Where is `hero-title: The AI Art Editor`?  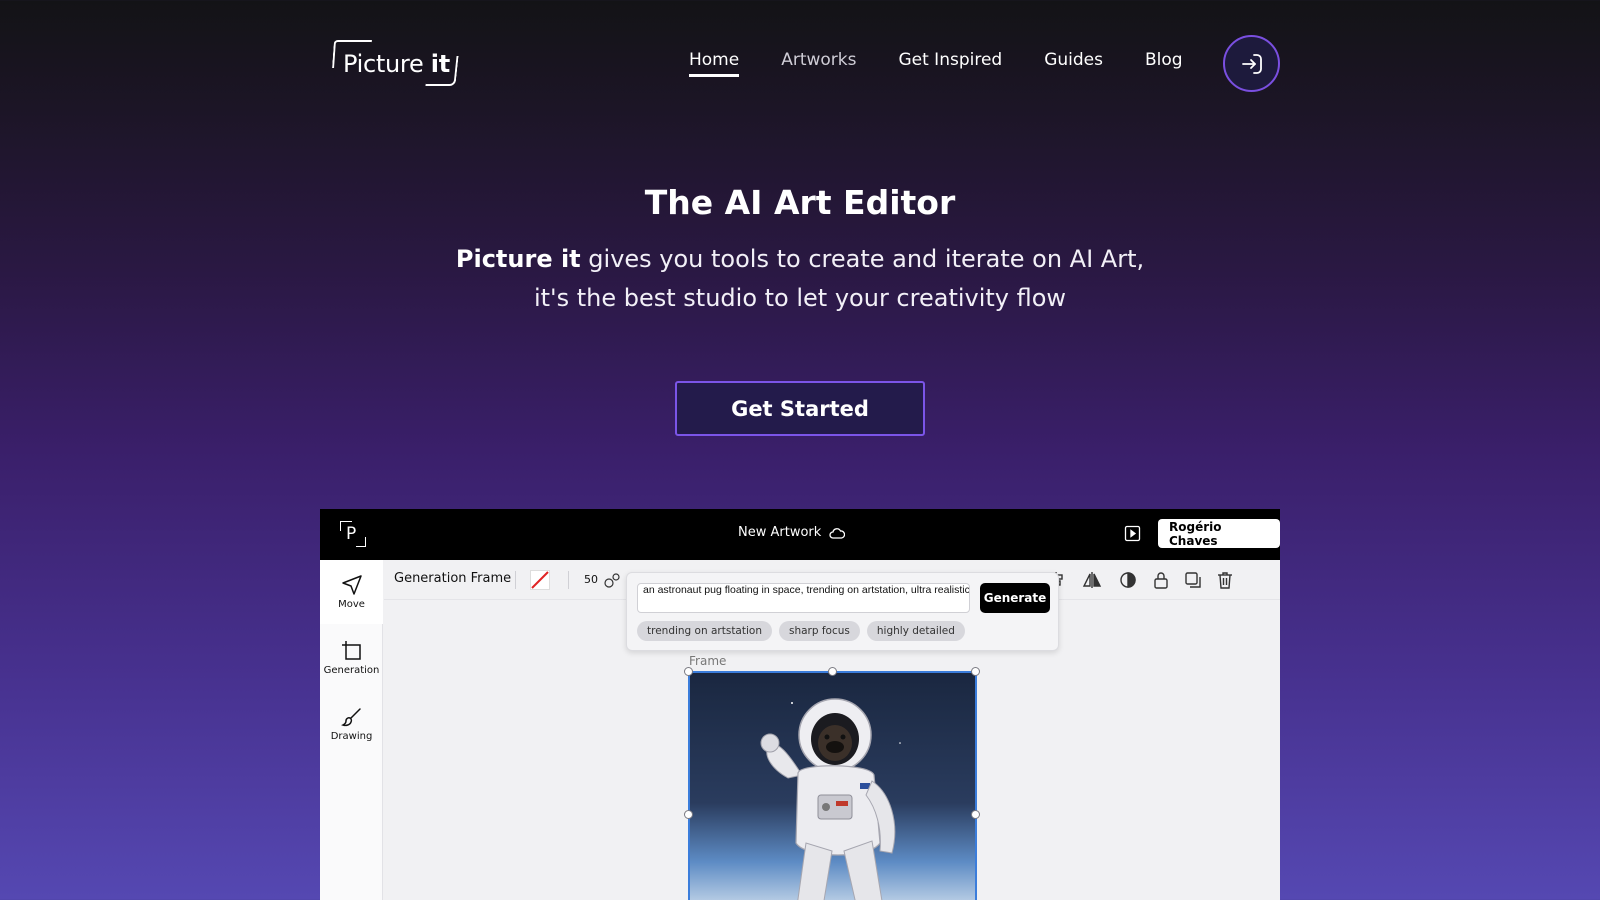 hero-title: The AI Art Editor is located at coordinates (800, 202).